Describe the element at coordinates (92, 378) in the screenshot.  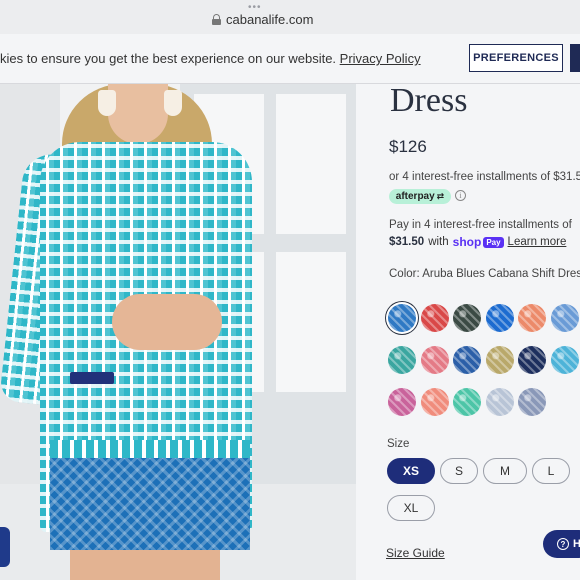
I see `dress-pocket` at that location.